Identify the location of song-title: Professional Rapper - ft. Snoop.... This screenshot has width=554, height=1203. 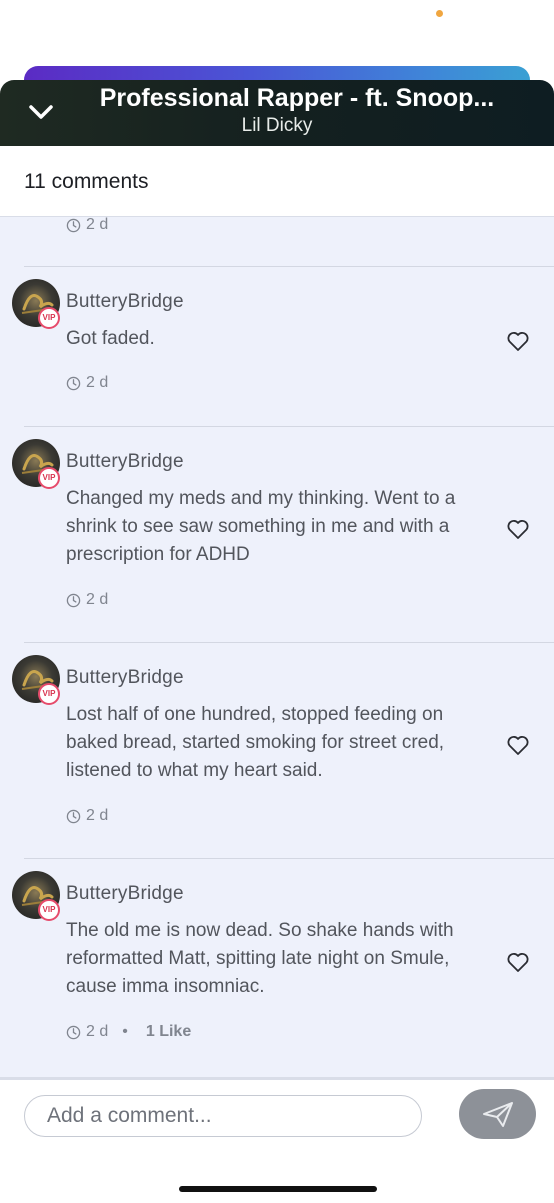
(297, 98).